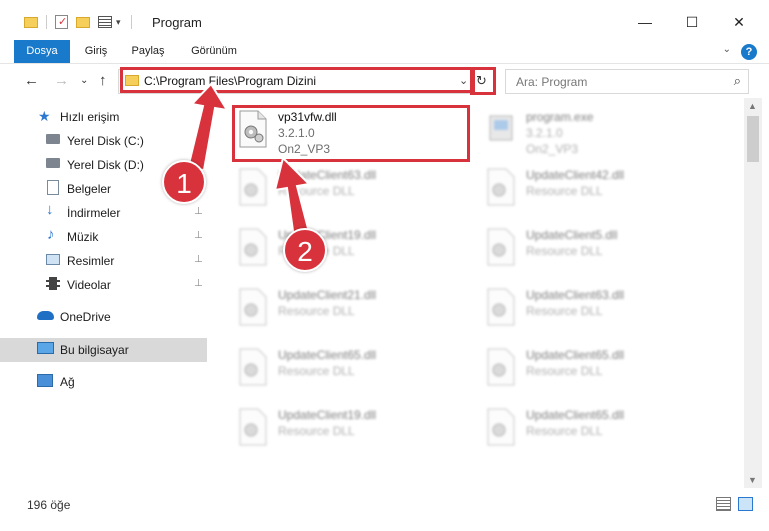 This screenshot has width=769, height=531. What do you see at coordinates (384, 21) in the screenshot?
I see `title-bar: ✓ ▾ Program — ☐ ✕` at bounding box center [384, 21].